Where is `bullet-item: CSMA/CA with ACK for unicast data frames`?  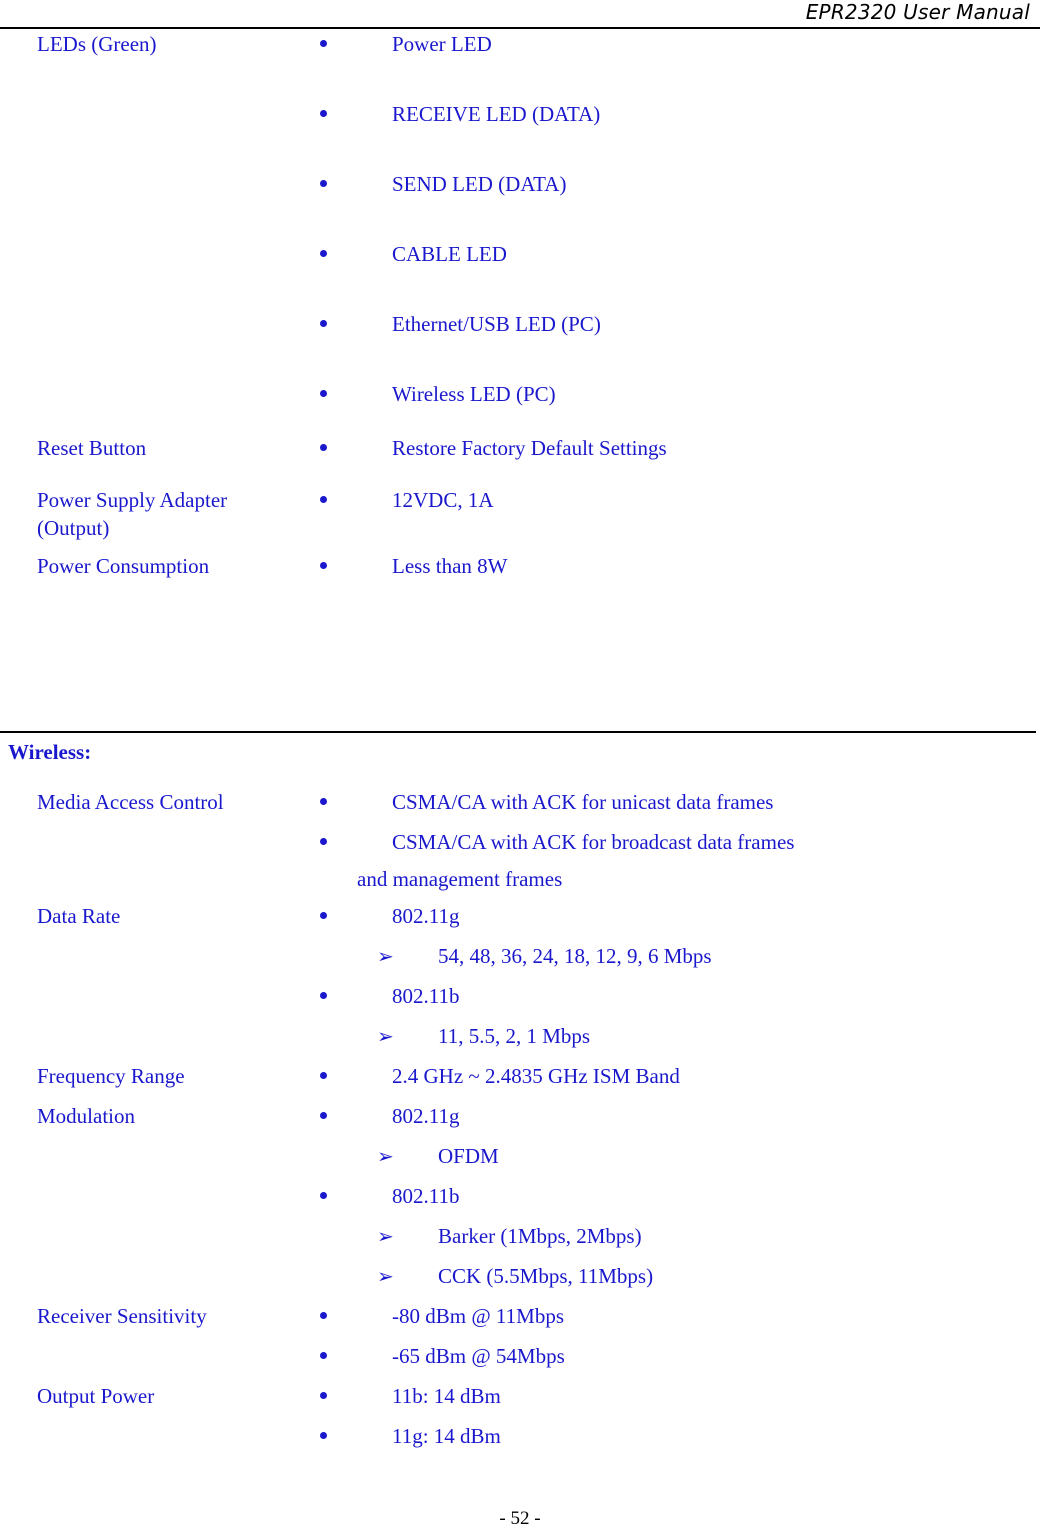 bullet-item: CSMA/CA with ACK for unicast data frames is located at coordinates (680, 802).